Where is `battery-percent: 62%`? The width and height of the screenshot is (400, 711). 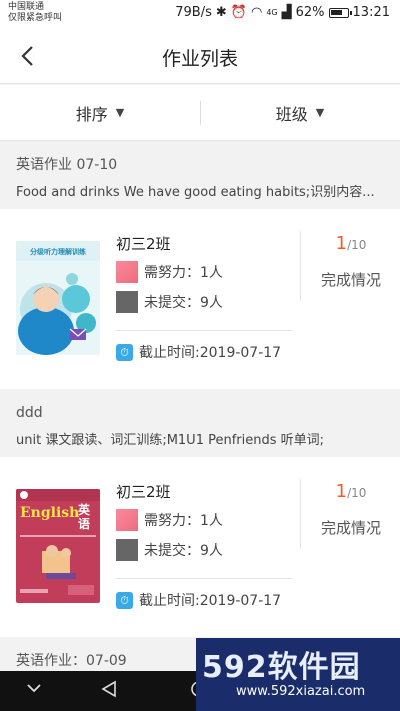 battery-percent: 62% is located at coordinates (310, 12).